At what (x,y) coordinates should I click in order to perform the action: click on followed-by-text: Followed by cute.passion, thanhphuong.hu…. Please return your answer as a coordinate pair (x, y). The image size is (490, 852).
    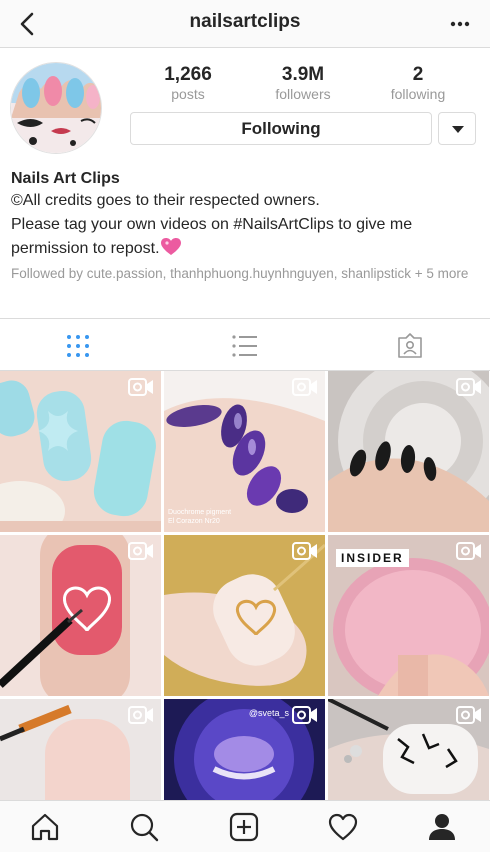
    Looking at the image, I should click on (246, 273).